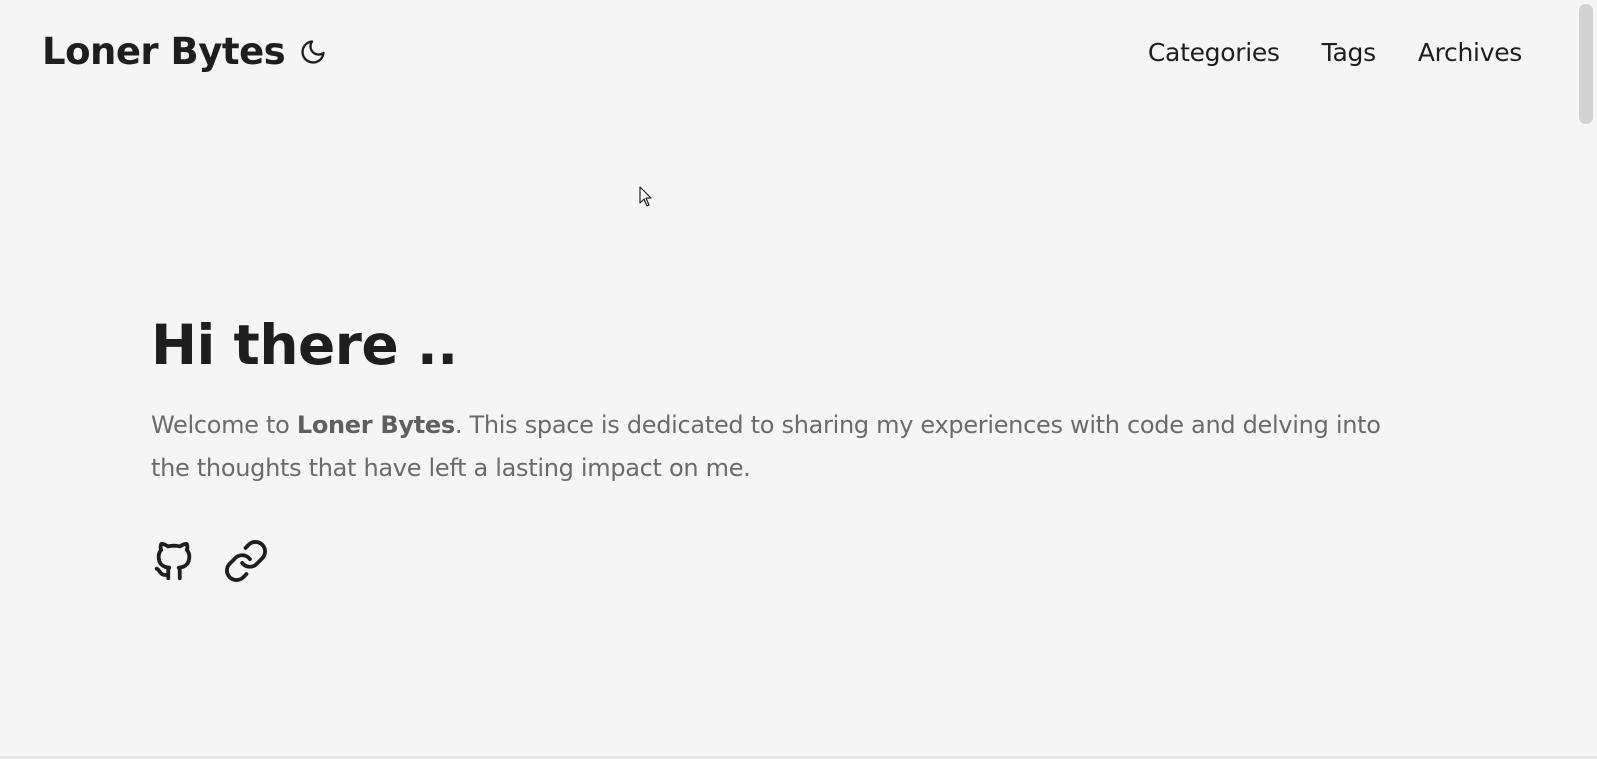 Image resolution: width=1597 pixels, height=759 pixels. I want to click on mouse-cursor-icon, so click(645, 196).